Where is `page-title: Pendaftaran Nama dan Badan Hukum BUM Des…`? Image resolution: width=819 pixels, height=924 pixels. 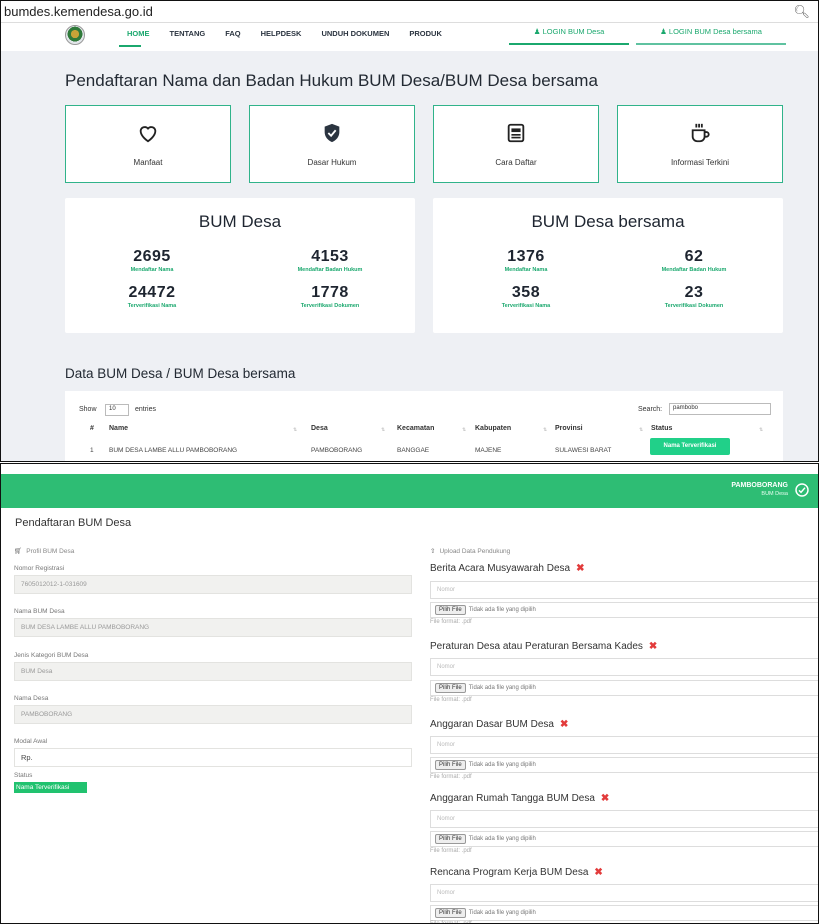
page-title: Pendaftaran Nama dan Badan Hukum BUM Des… is located at coordinates (331, 80).